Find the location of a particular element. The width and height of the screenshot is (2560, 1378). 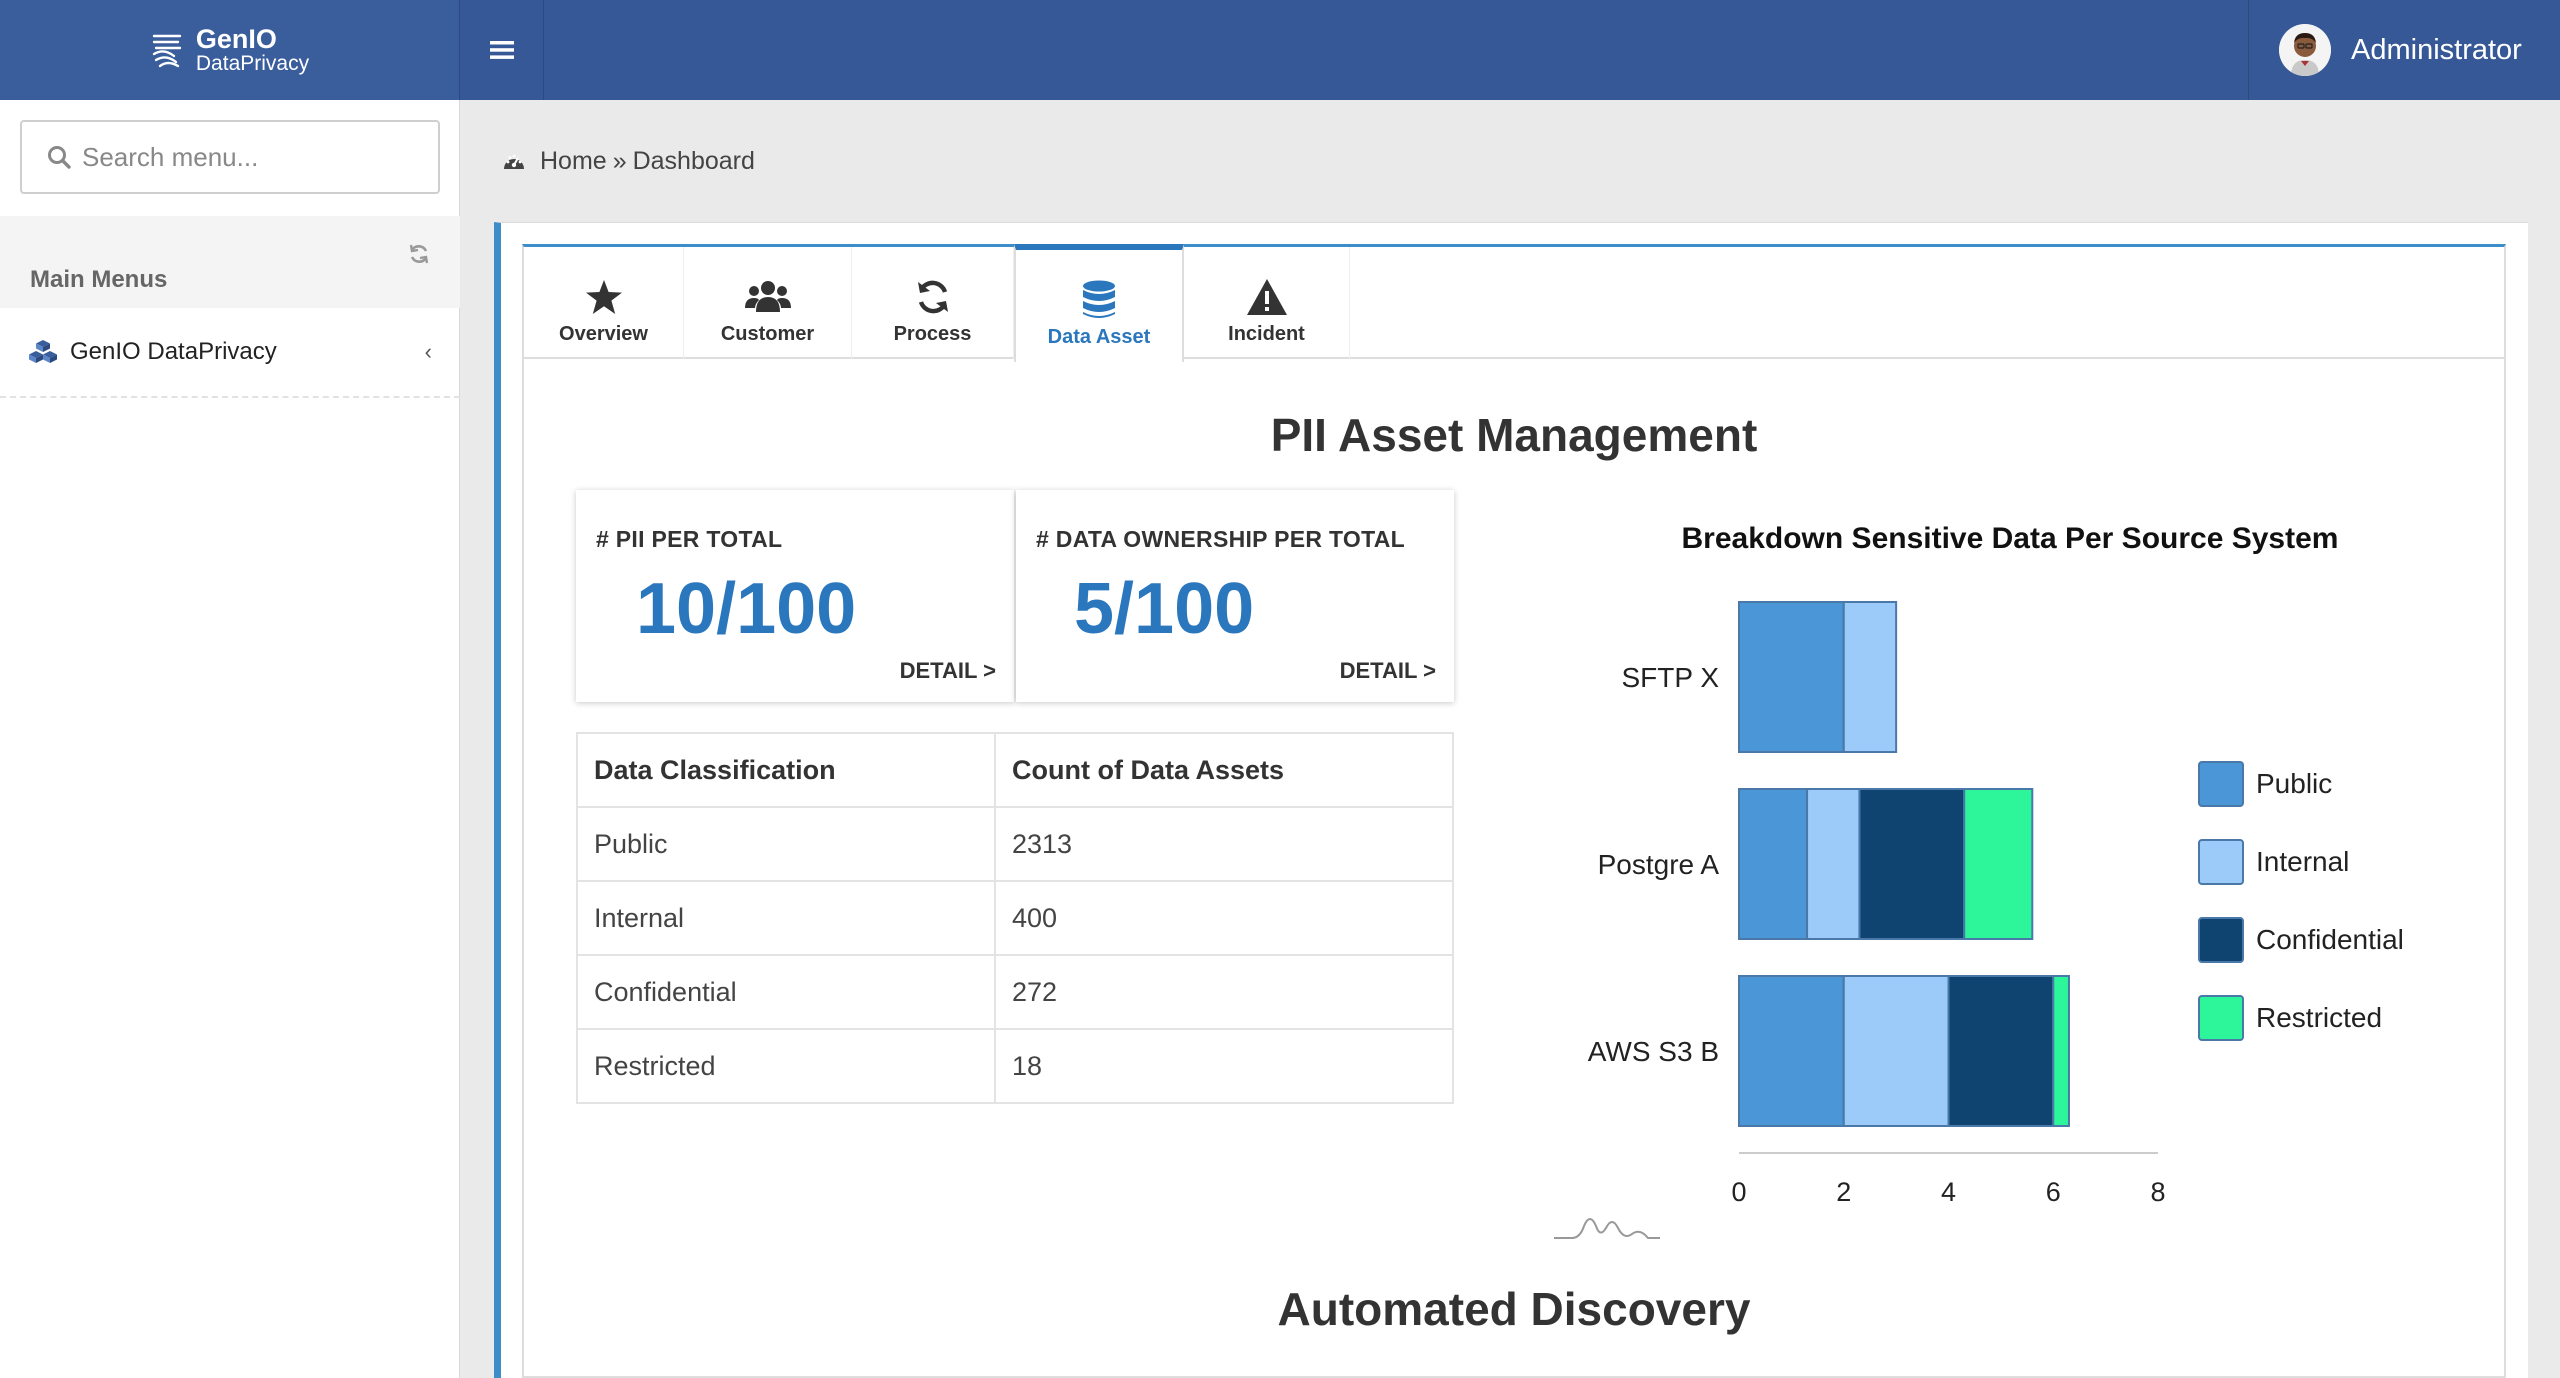

x-tick-label: 0 is located at coordinates (1738, 1192).